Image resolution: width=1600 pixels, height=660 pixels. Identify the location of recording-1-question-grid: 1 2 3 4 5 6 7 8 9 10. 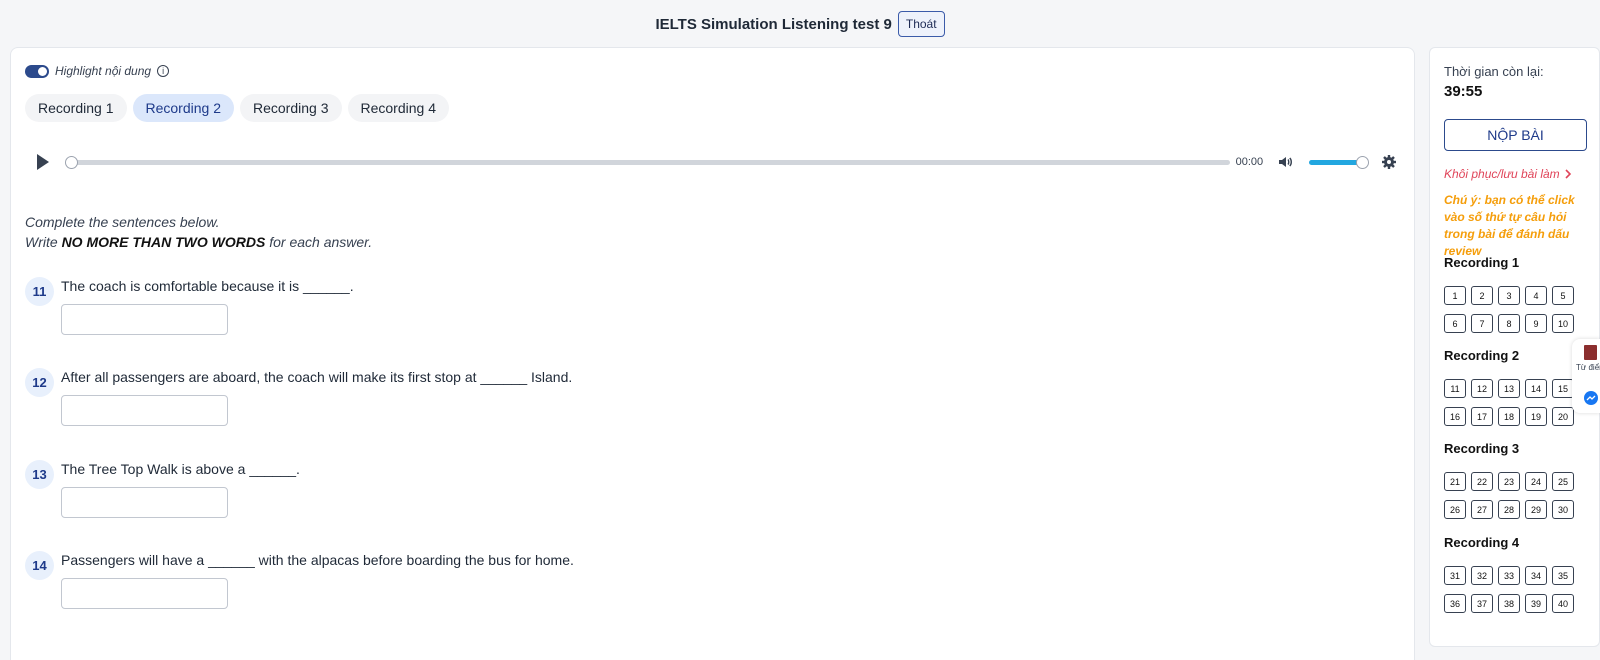
(1509, 309).